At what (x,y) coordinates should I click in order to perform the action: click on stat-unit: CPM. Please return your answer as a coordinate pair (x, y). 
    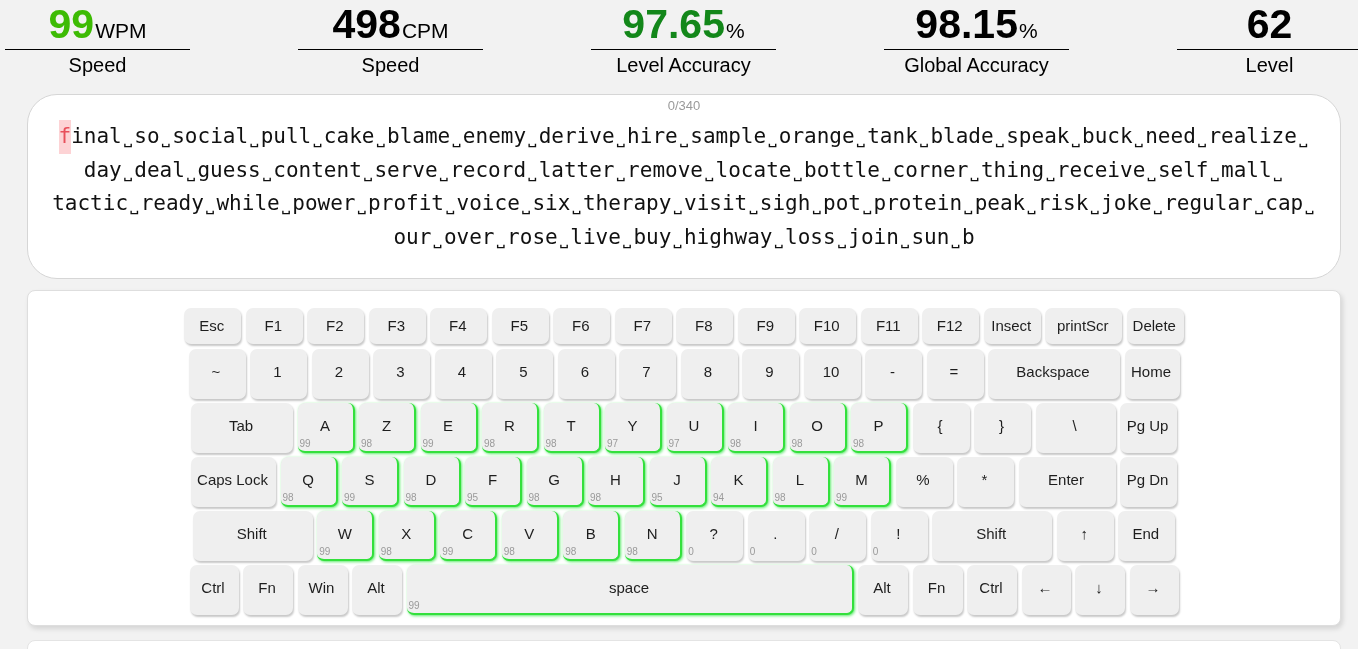
    Looking at the image, I should click on (425, 31).